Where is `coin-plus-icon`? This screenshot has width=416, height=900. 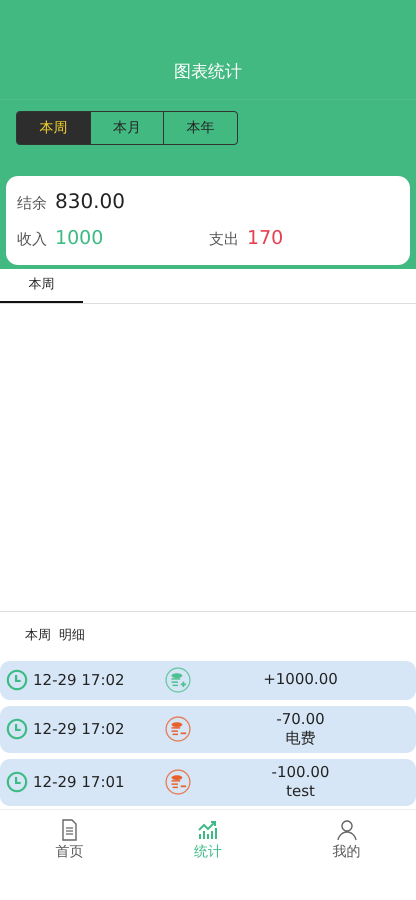
coin-plus-icon is located at coordinates (178, 680).